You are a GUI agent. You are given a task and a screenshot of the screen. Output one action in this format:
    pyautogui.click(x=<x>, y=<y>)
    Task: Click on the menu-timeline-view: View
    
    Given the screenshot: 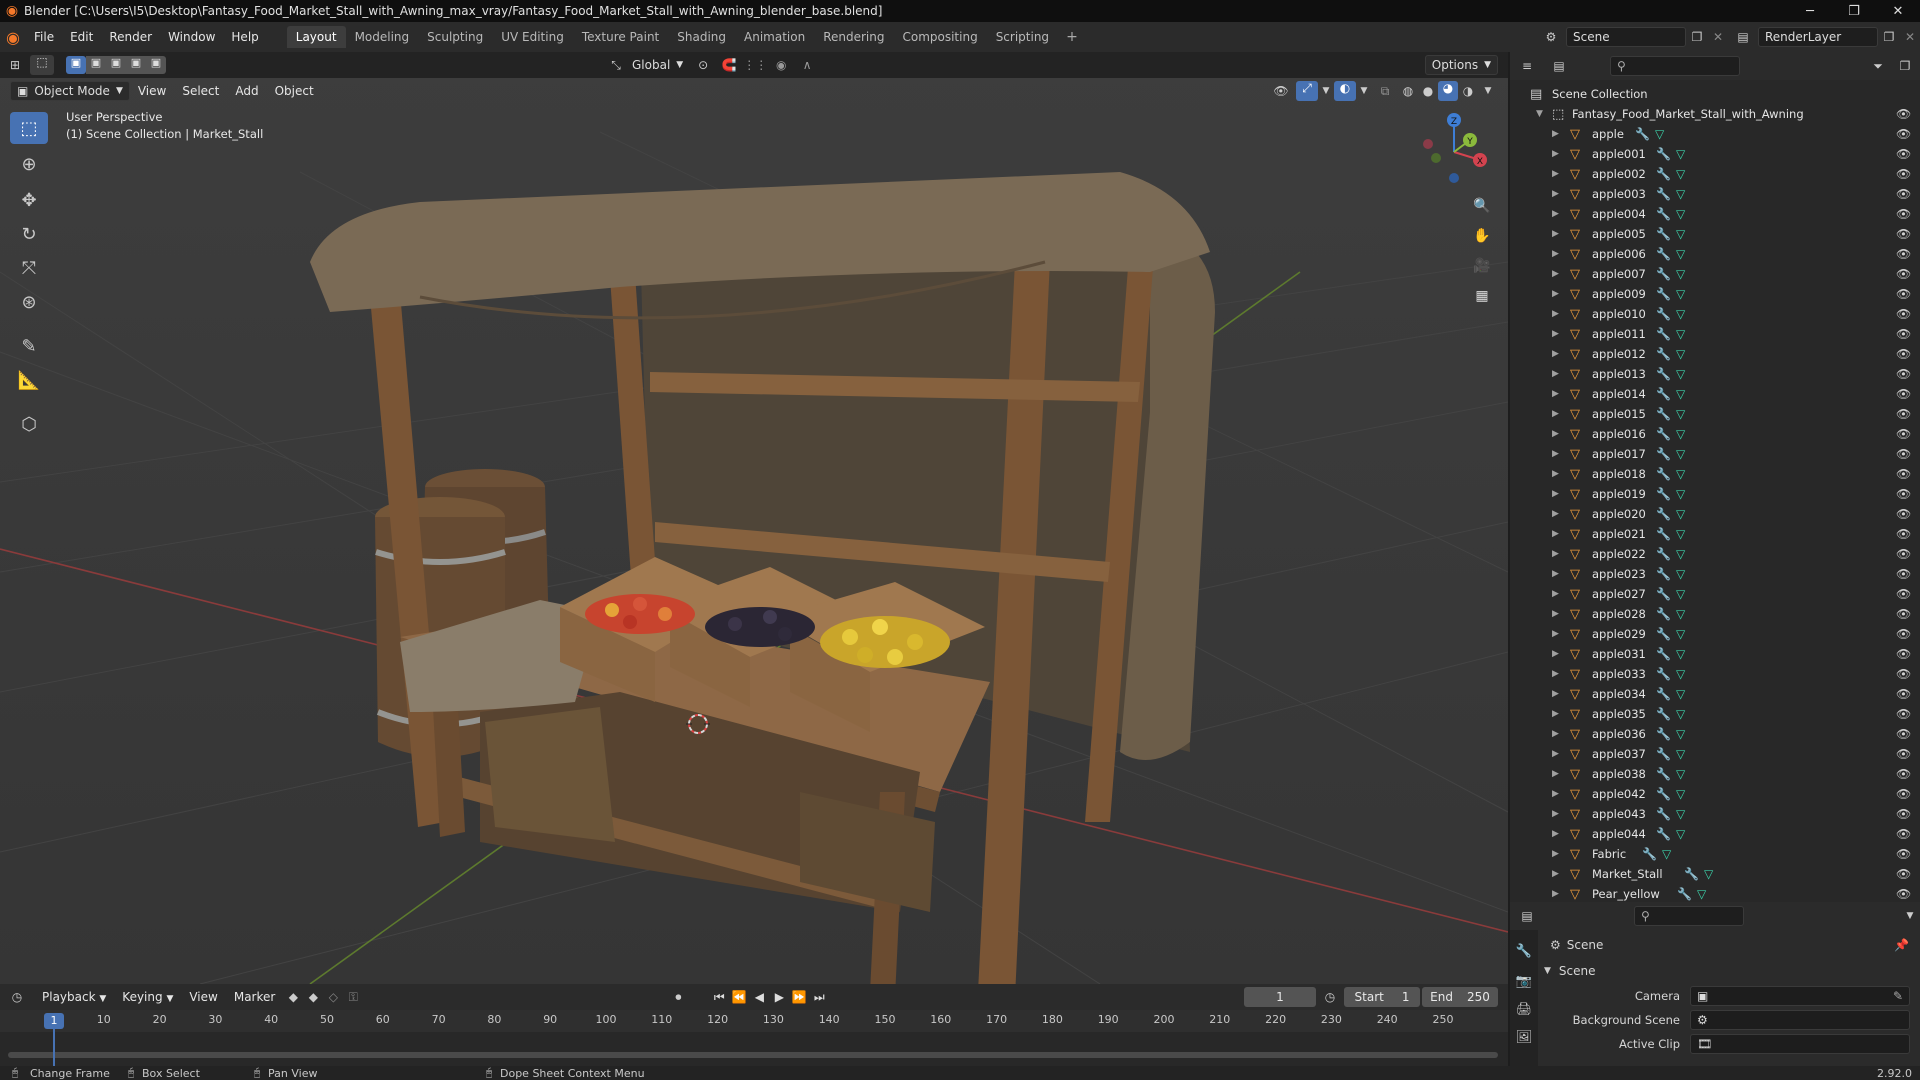 What is the action you would take?
    pyautogui.click(x=203, y=997)
    